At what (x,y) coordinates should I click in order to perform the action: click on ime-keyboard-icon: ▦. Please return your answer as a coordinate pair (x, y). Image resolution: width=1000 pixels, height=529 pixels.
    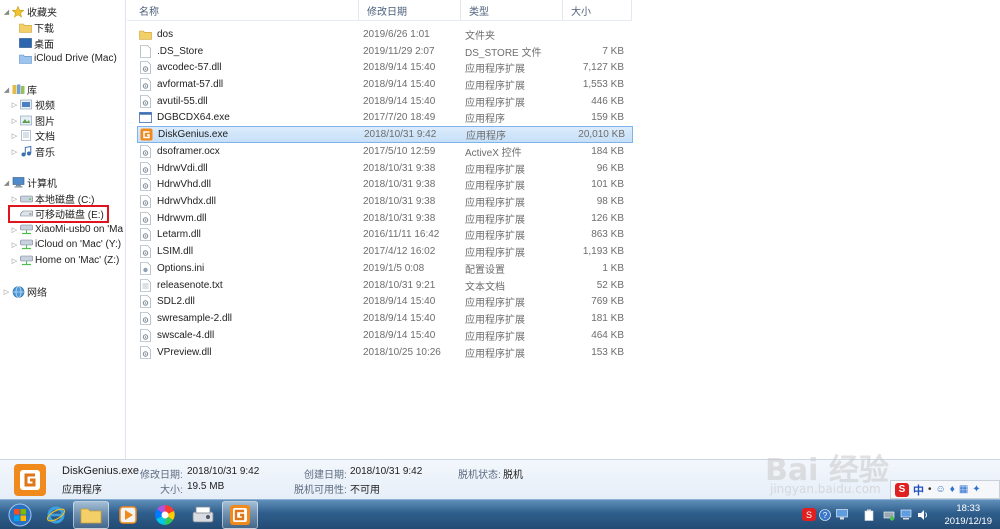
    Looking at the image, I should click on (963, 489).